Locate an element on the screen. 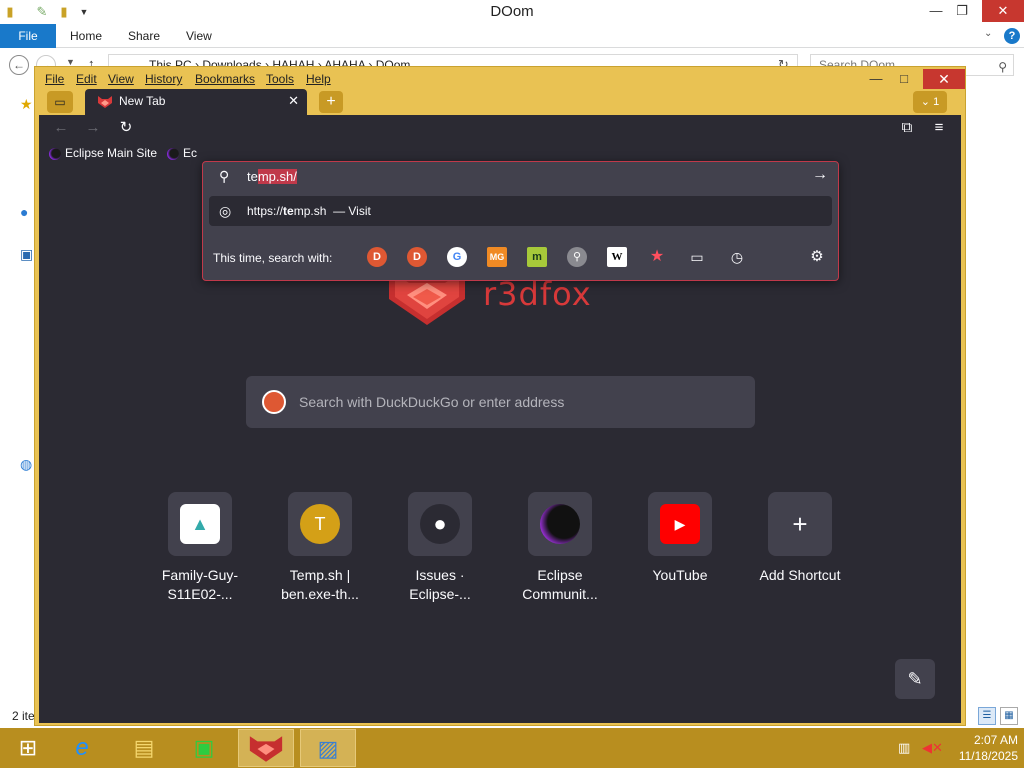  browser-close-button: ✕ is located at coordinates (944, 79).